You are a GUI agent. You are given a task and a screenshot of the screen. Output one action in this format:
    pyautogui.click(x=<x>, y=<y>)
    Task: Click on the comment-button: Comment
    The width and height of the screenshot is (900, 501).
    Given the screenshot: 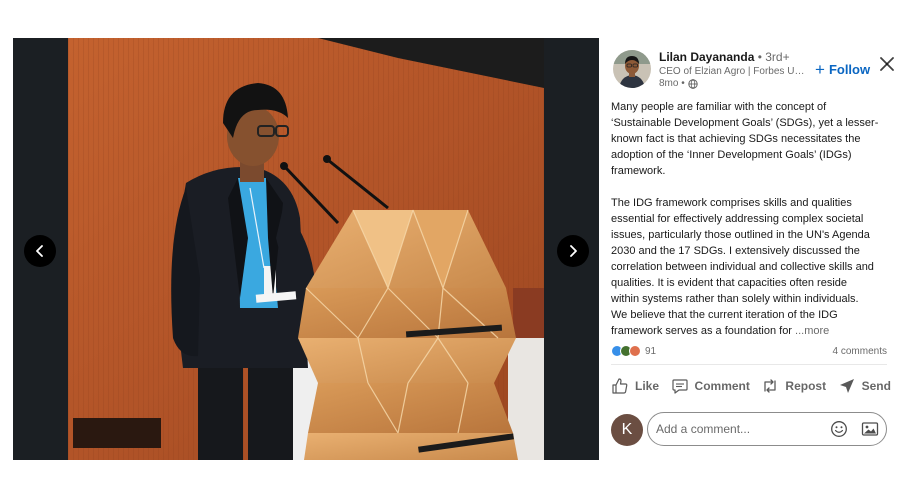 What is the action you would take?
    pyautogui.click(x=710, y=386)
    